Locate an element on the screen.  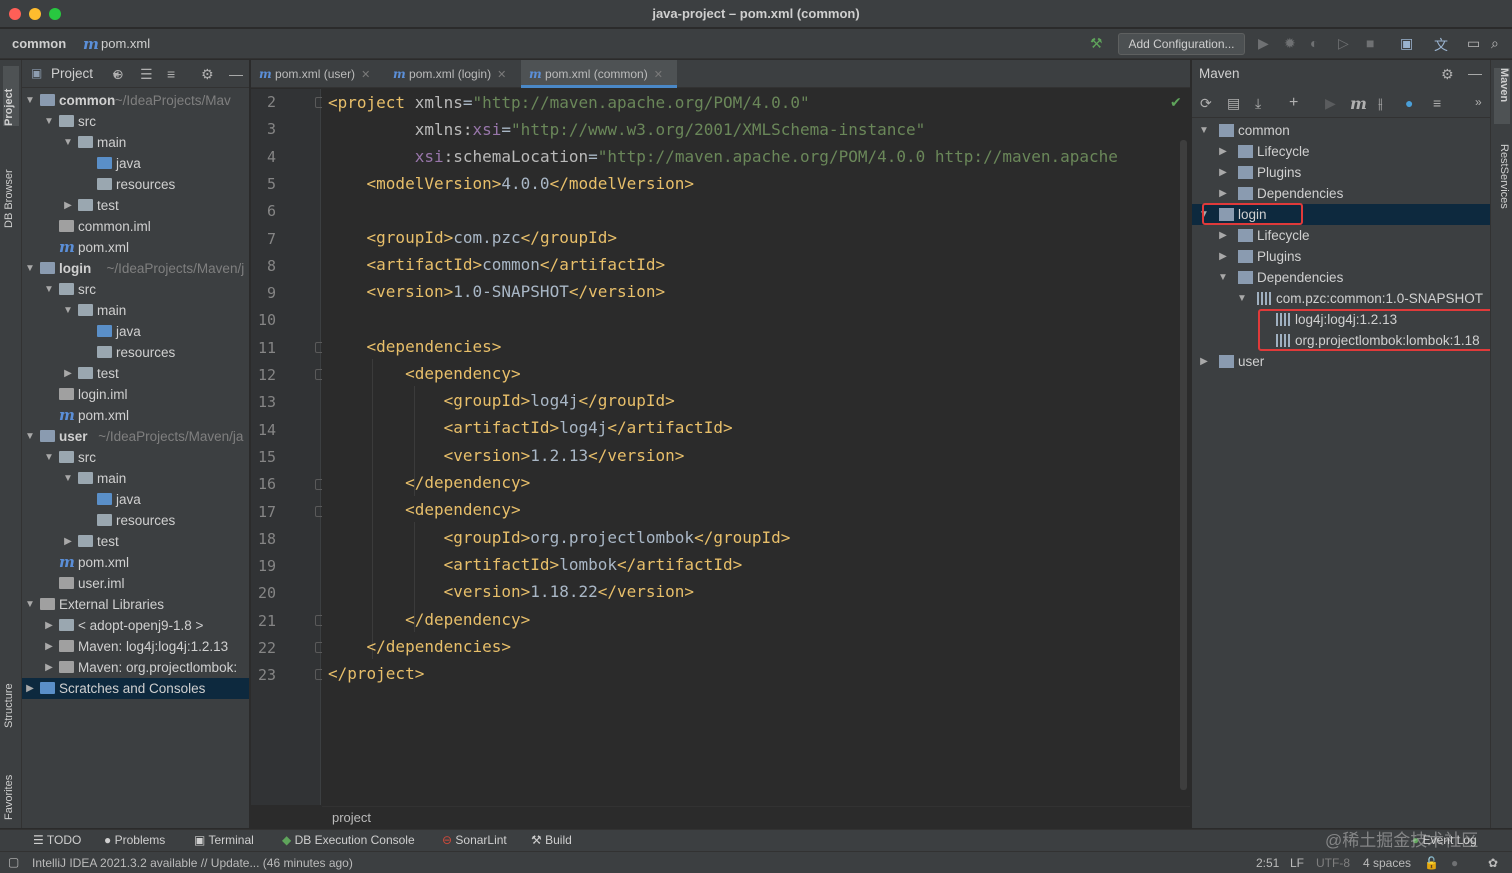
project-view-selector: Project is located at coordinates (72, 73).